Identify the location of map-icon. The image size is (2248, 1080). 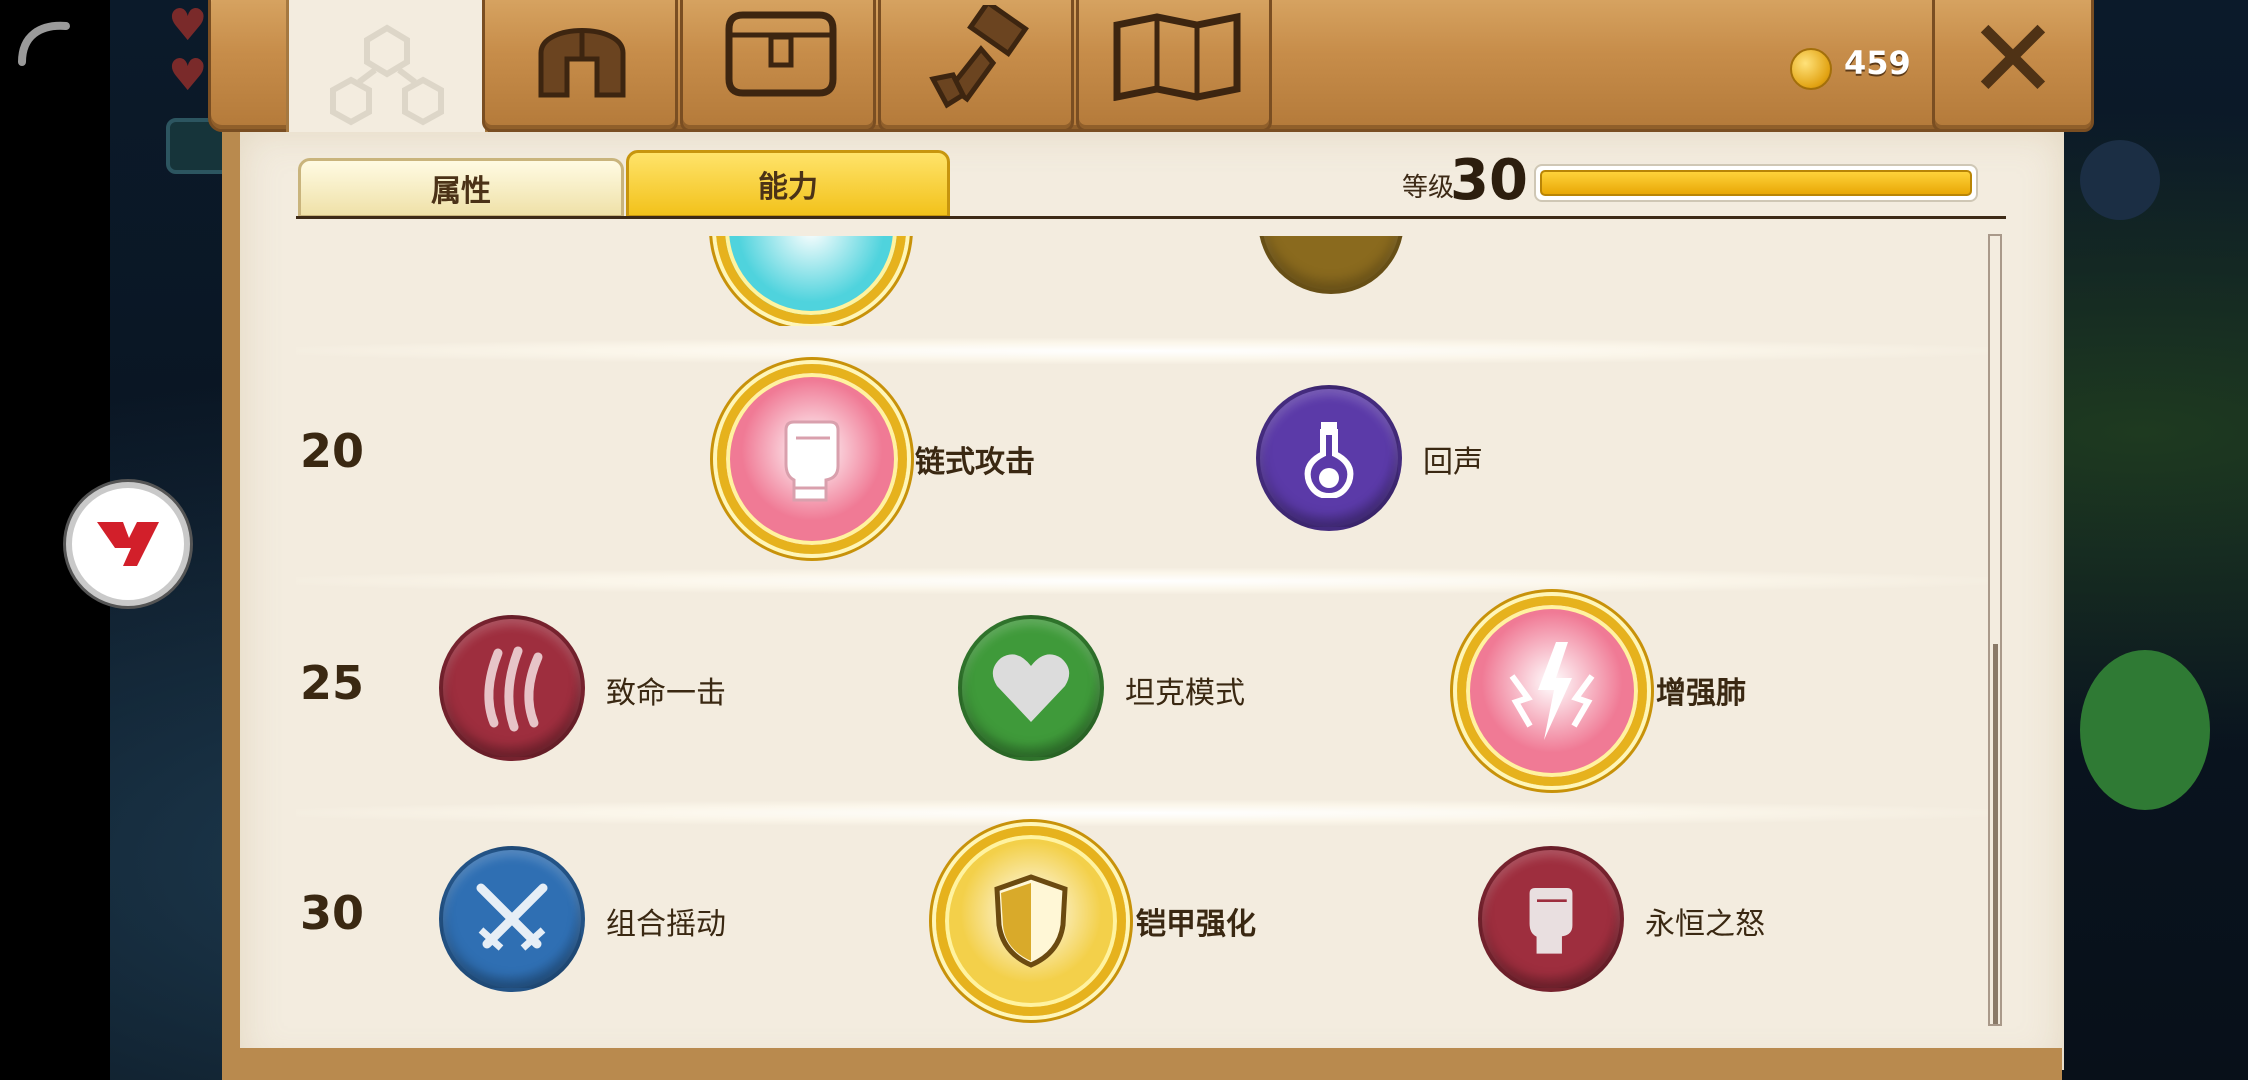
(1177, 56).